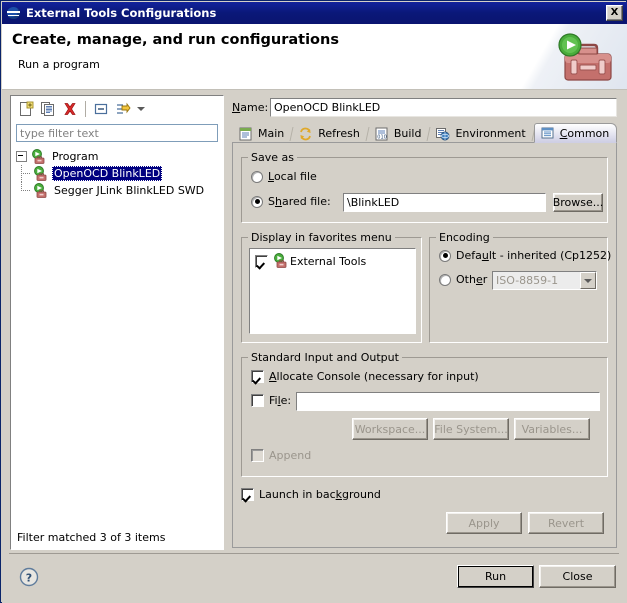  I want to click on tab-refresh: Refresh, so click(330, 133).